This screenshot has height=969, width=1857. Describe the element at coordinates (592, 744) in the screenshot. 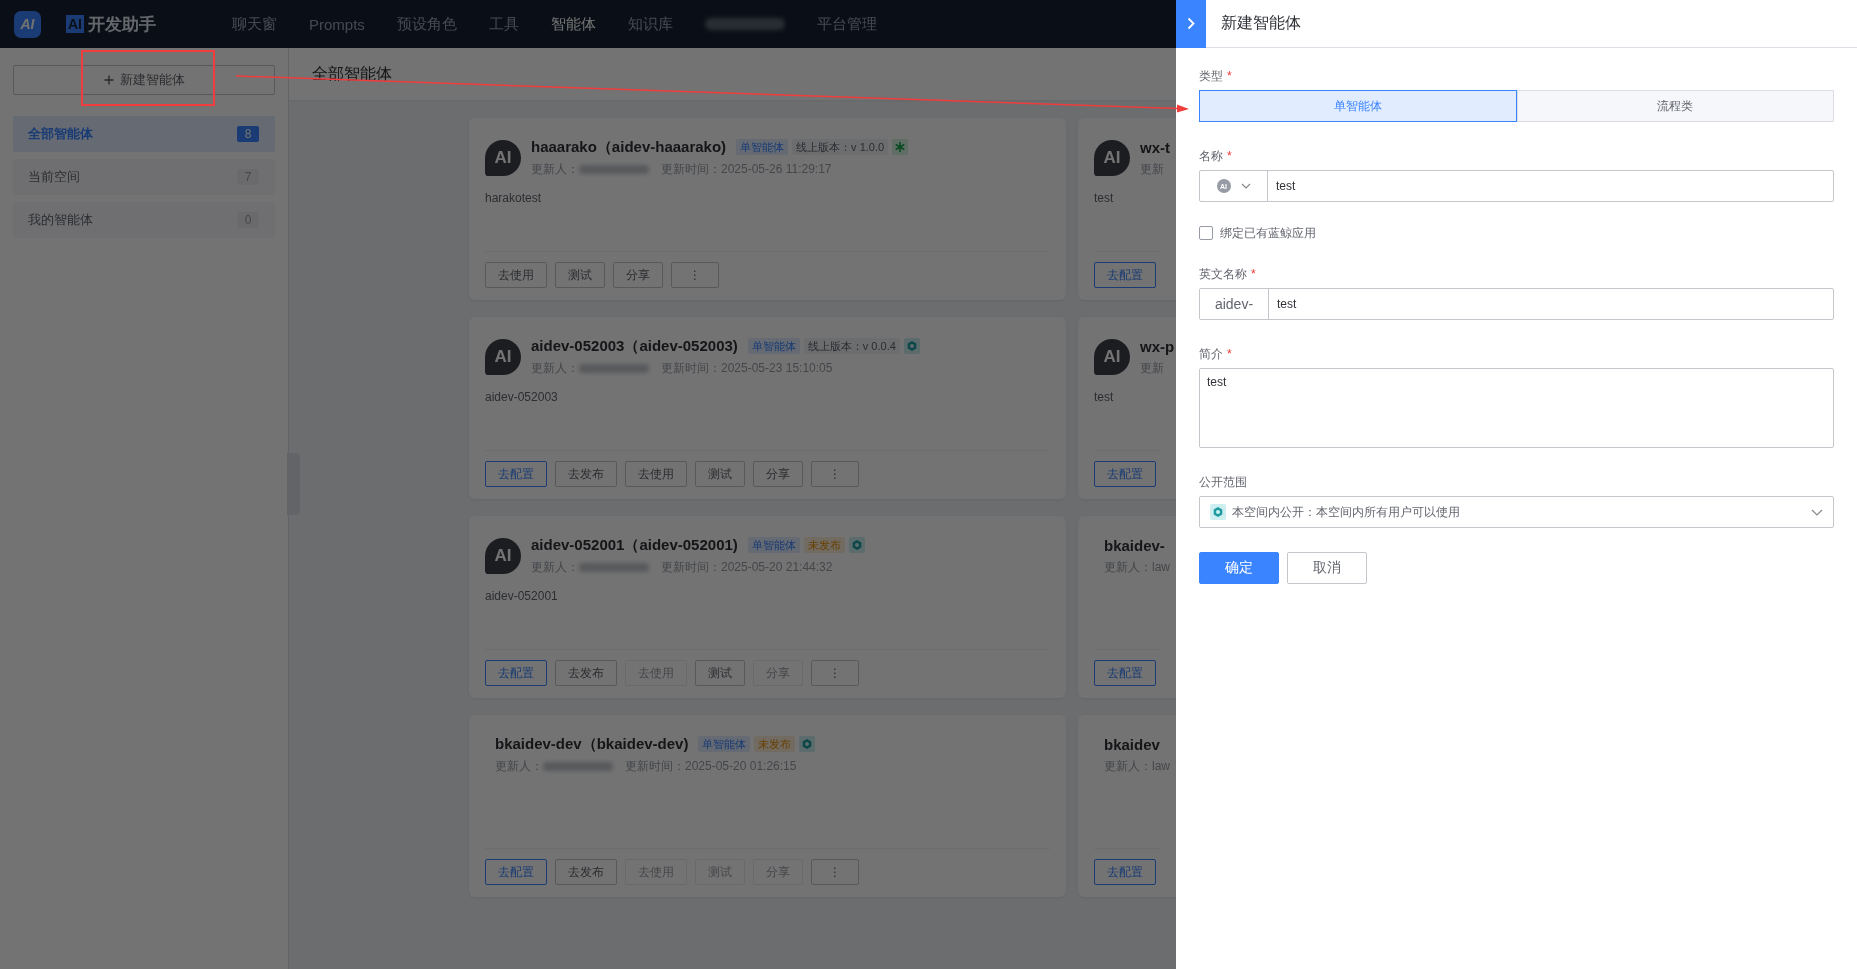

I see `agent-title: bkaidev-dev（bkaidev-dev)` at that location.